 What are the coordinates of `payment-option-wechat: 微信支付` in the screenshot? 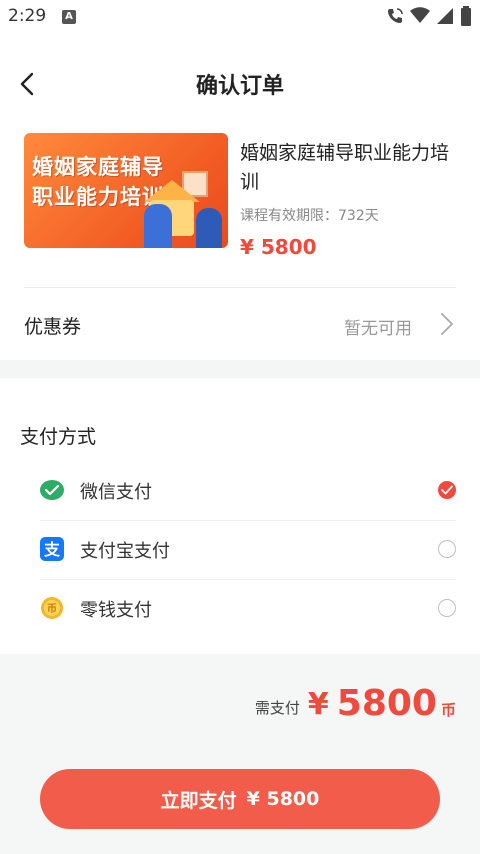 It's located at (240, 490).